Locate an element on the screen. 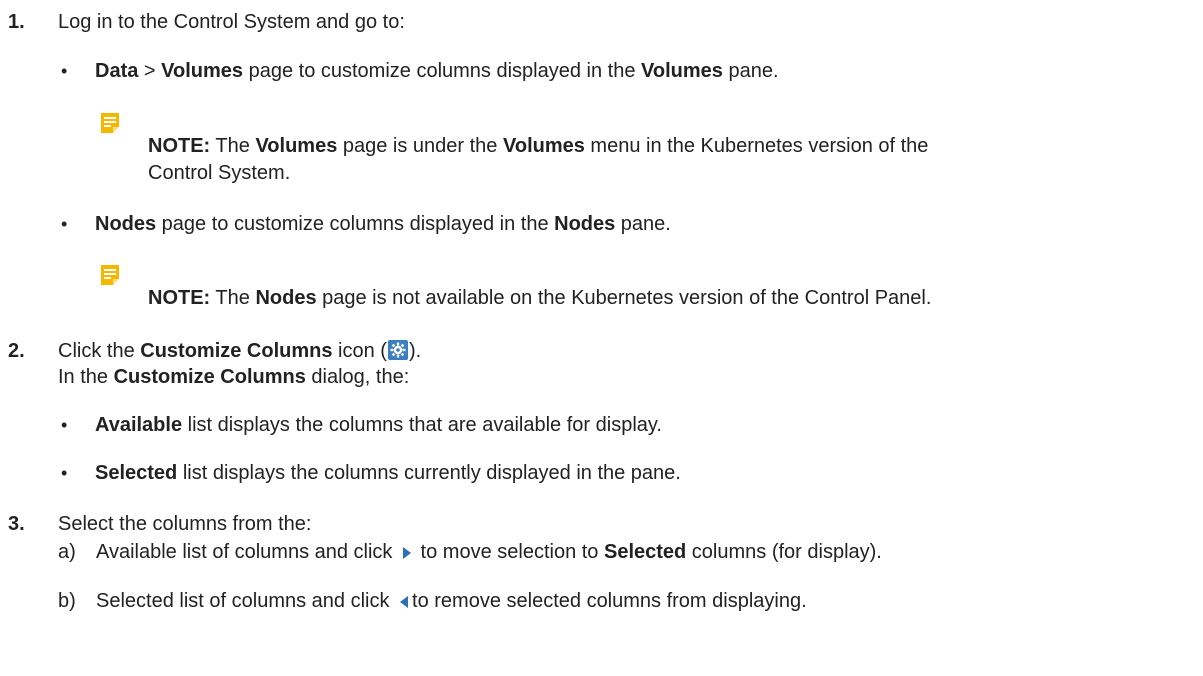  step-1-number: 1. is located at coordinates (16, 22).